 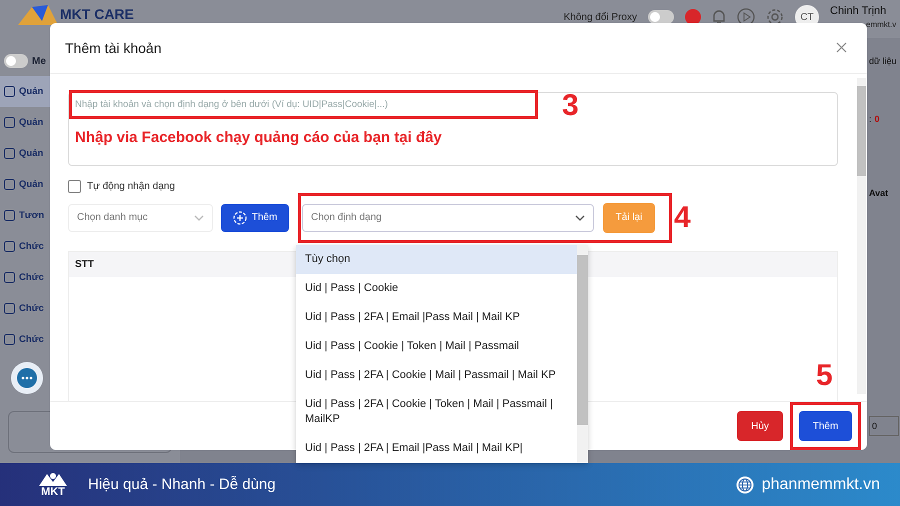 I want to click on banner-logo-text: MKT, so click(x=53, y=492).